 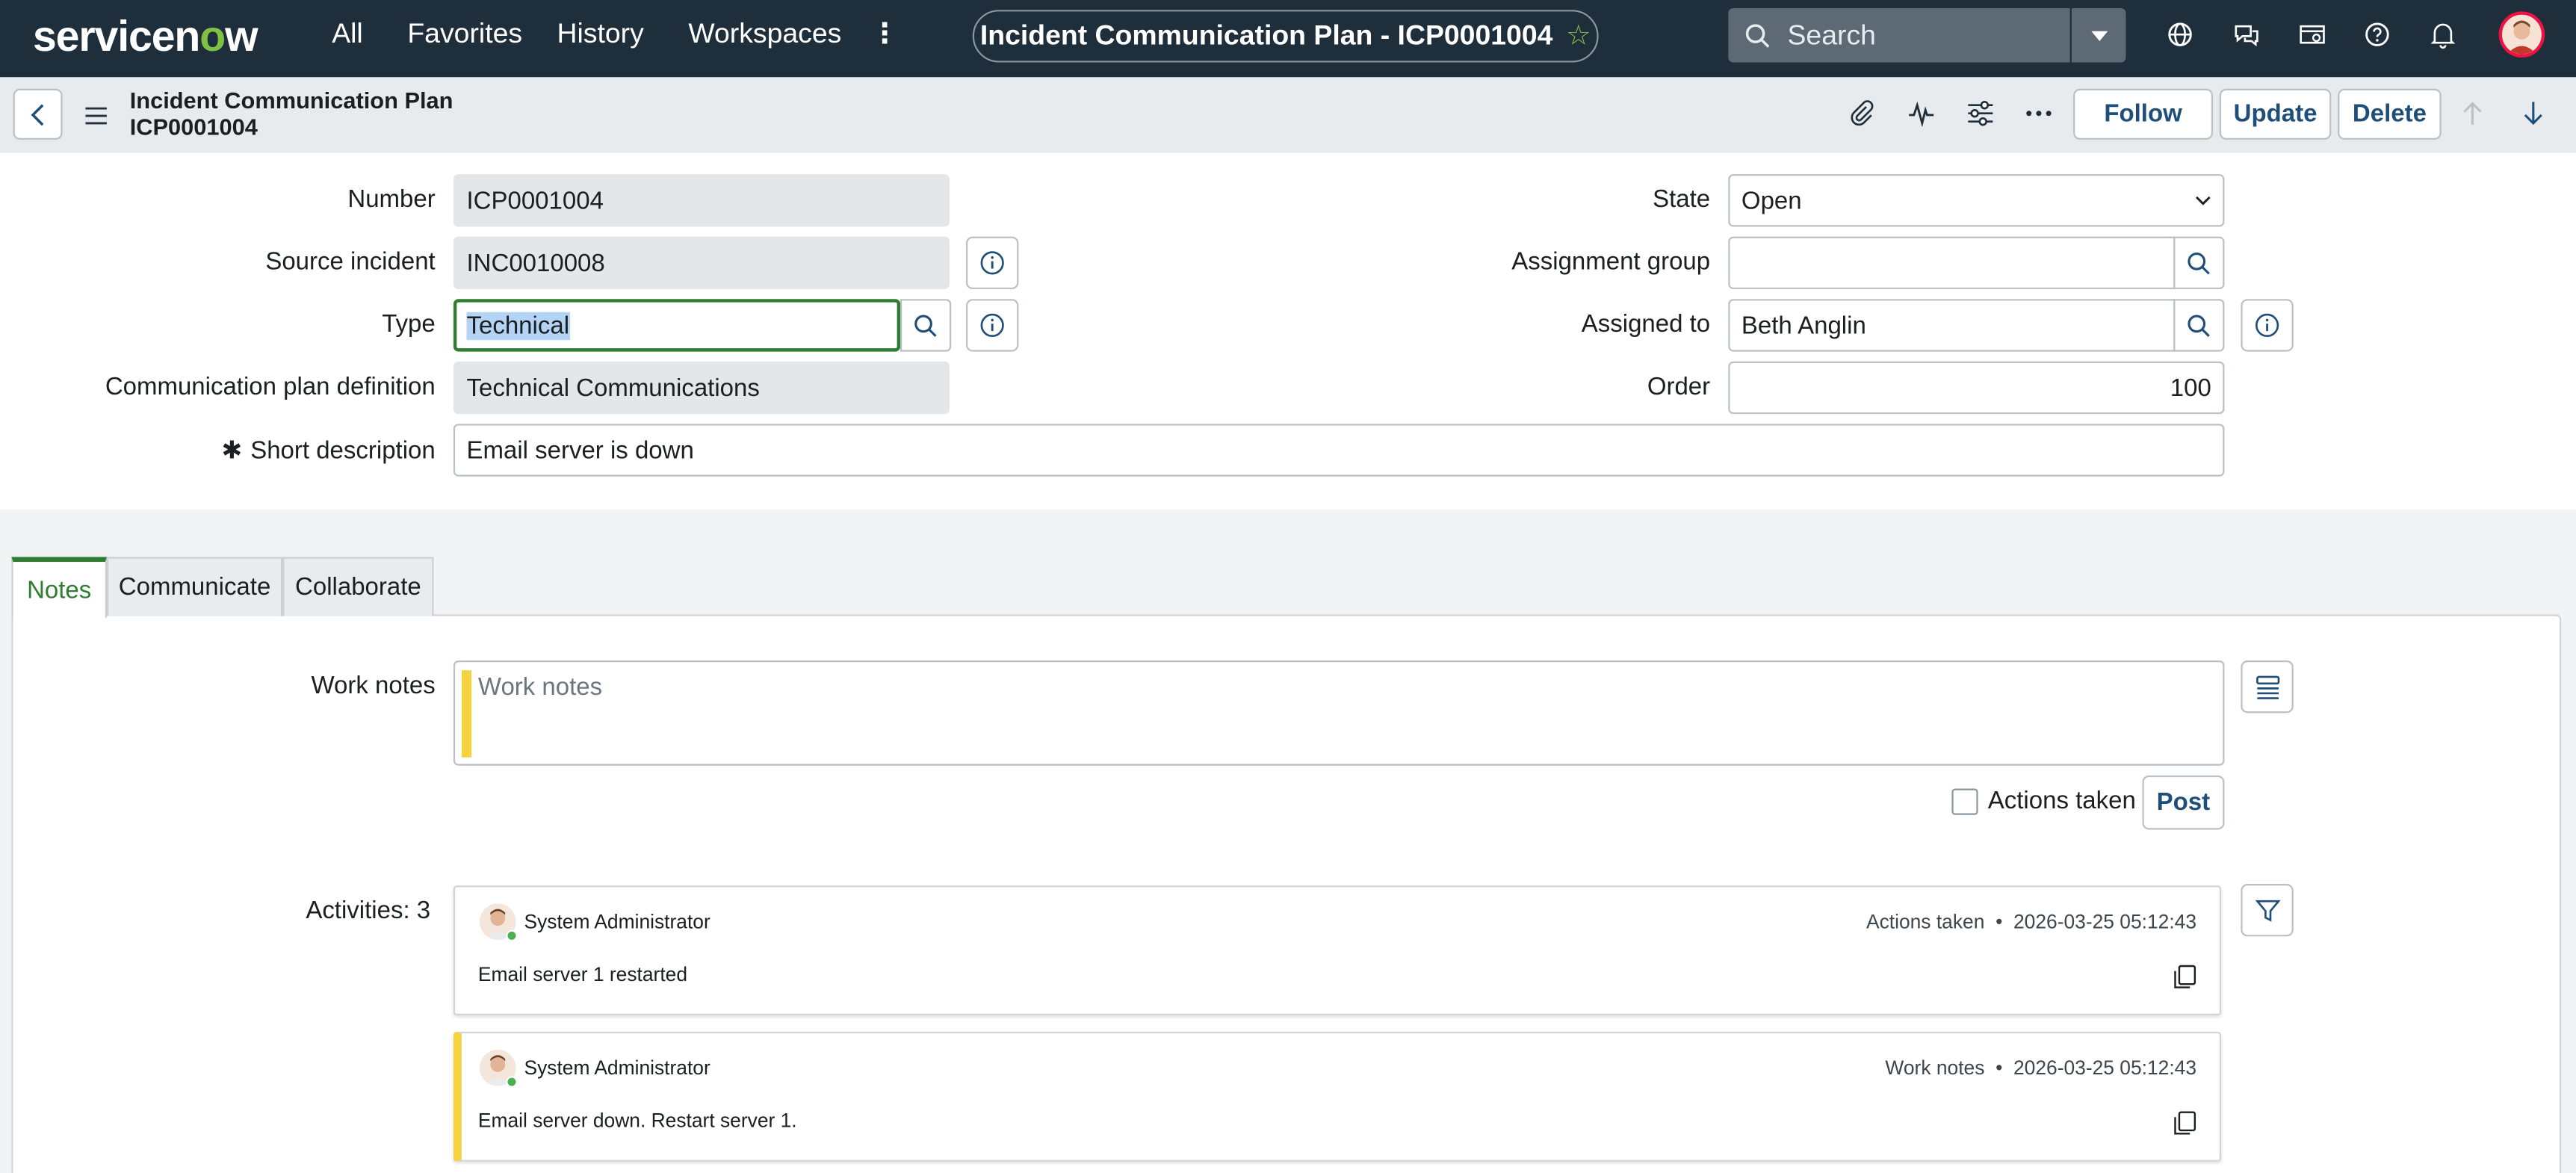 What do you see at coordinates (2311, 34) in the screenshot?
I see `workspace-icon` at bounding box center [2311, 34].